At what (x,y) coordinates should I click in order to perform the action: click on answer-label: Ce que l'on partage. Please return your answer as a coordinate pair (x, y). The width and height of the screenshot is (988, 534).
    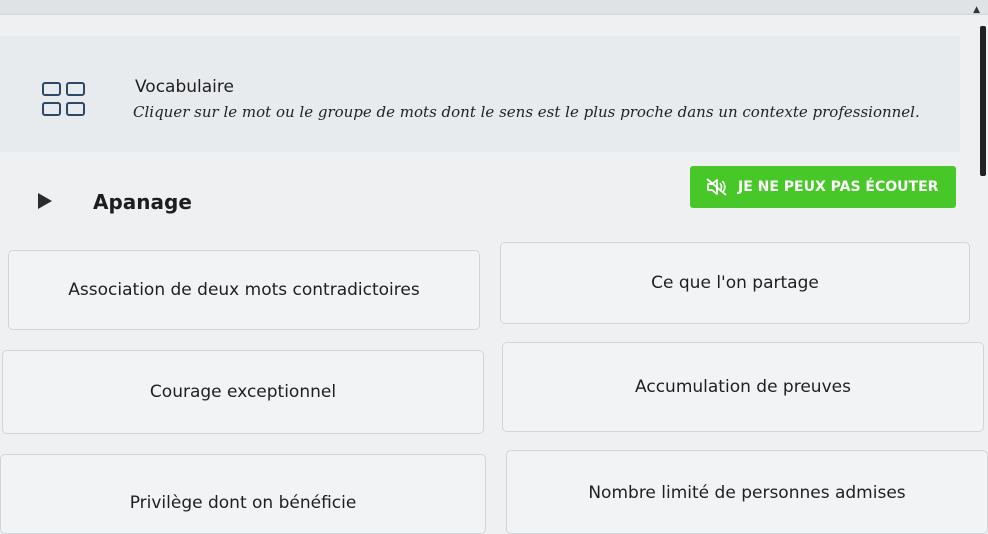
    Looking at the image, I should click on (735, 283).